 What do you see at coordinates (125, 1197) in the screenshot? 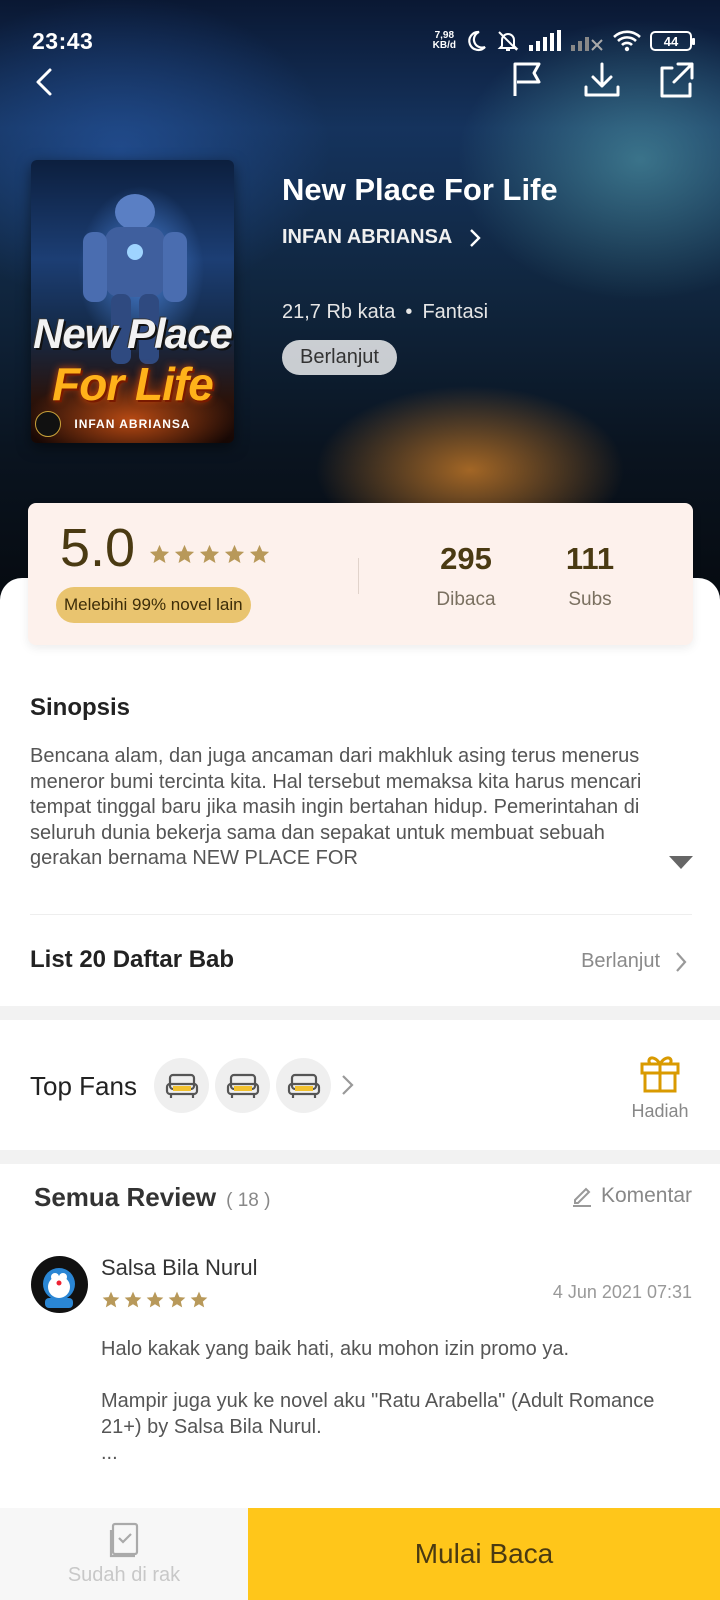
I see `reviews-title: Semua Review` at bounding box center [125, 1197].